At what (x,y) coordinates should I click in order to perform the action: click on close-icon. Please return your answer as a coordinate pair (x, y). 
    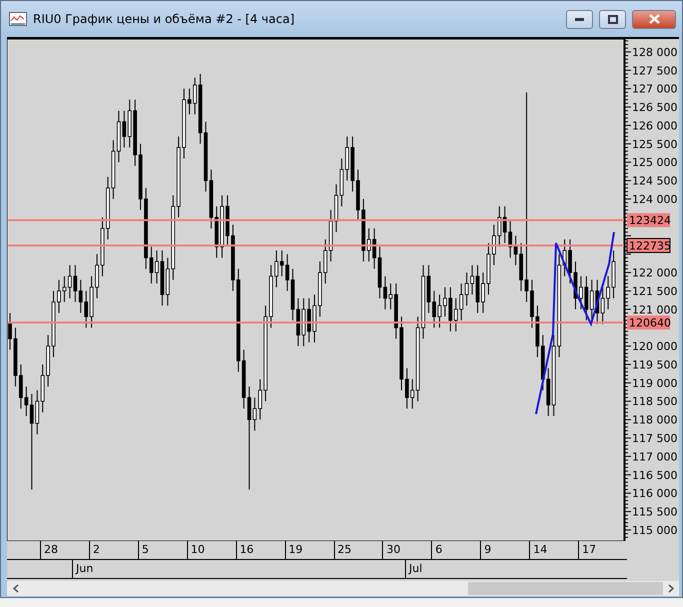
    Looking at the image, I should click on (654, 19).